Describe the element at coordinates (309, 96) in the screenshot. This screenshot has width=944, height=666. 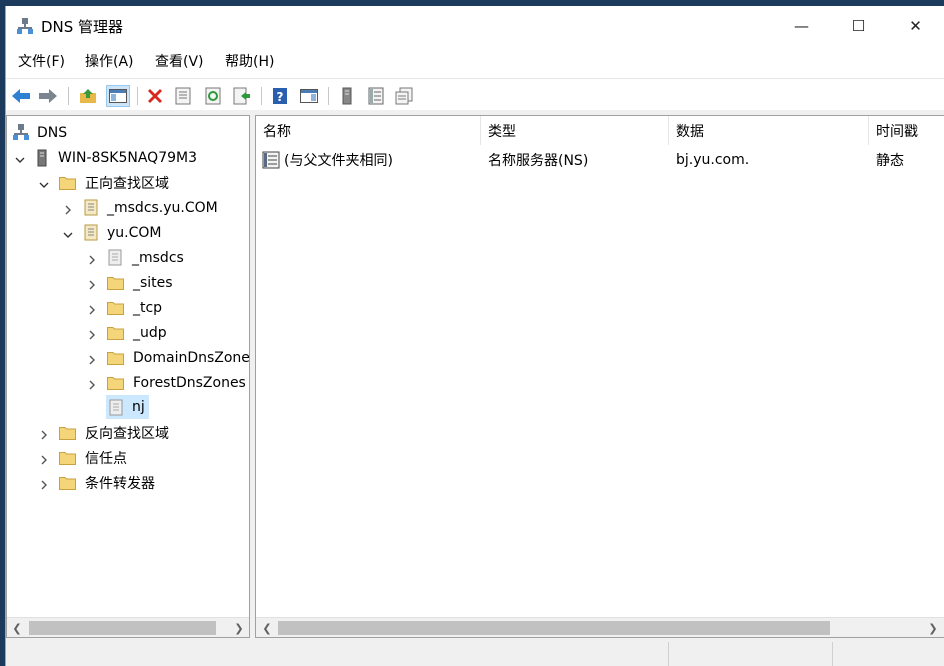
I see `show-action-pane-icon` at that location.